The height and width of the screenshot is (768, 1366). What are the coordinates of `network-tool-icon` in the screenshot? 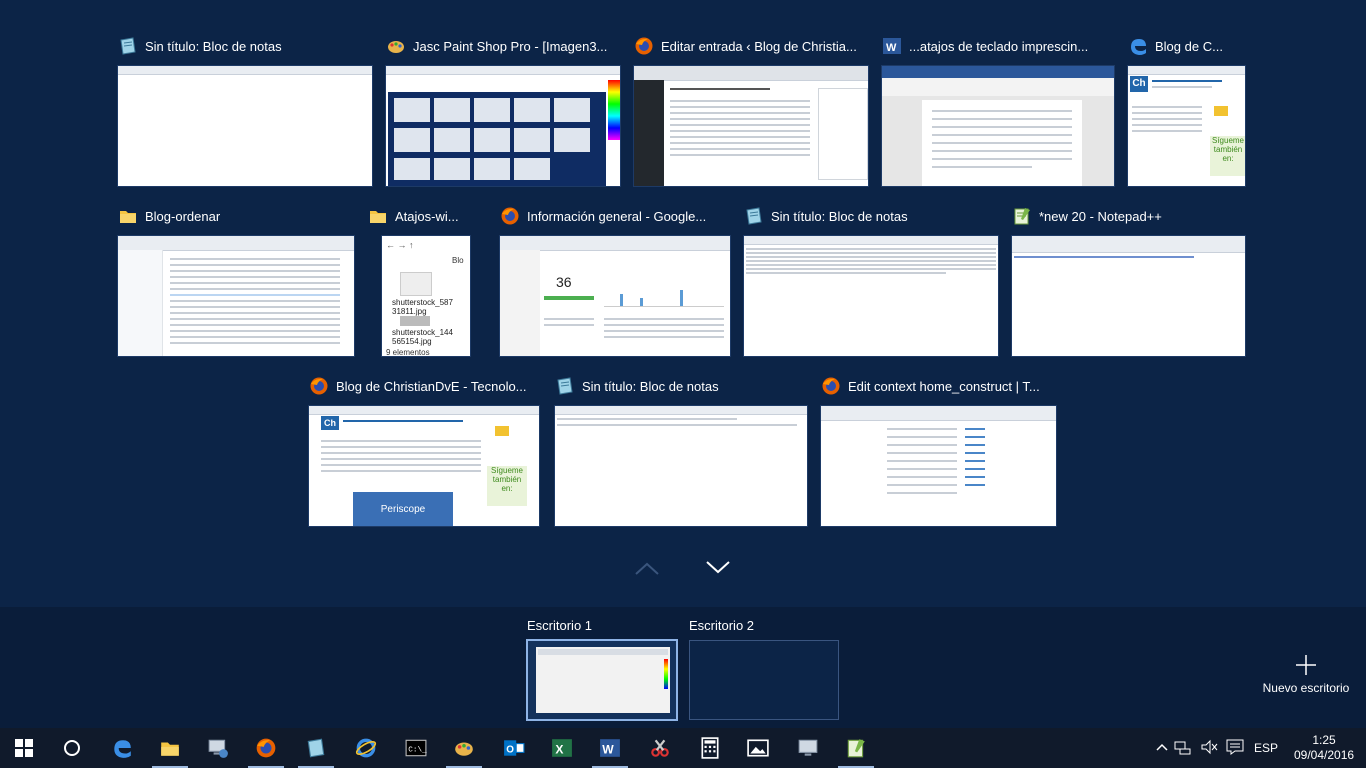 It's located at (218, 748).